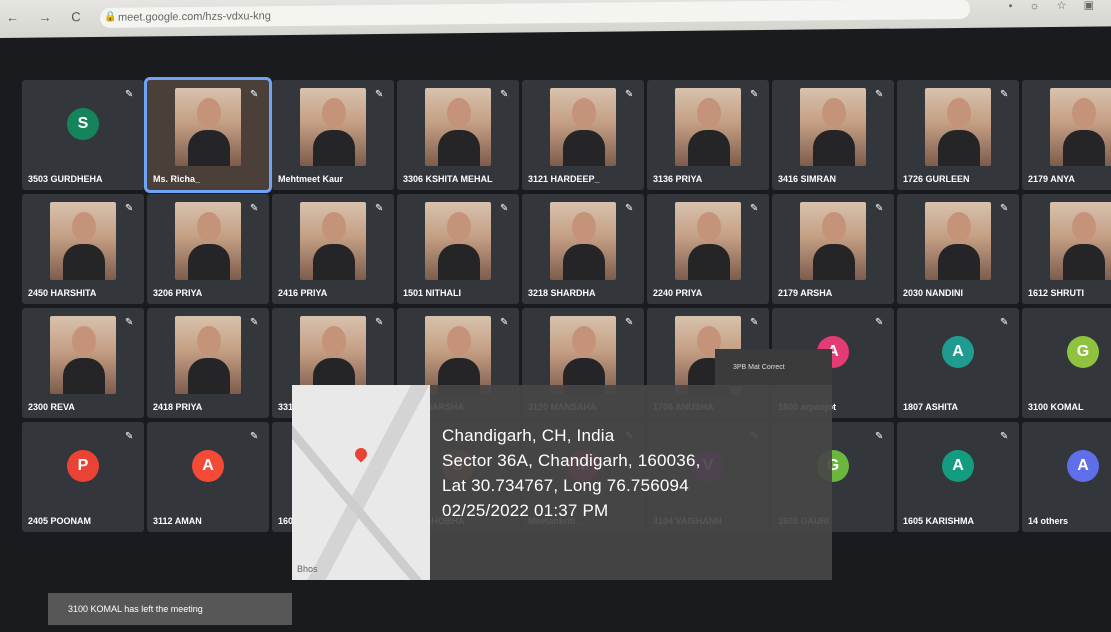 This screenshot has height=632, width=1111. Describe the element at coordinates (333, 249) in the screenshot. I see `participant-tile: ✎ 2416 PRIYA` at that location.